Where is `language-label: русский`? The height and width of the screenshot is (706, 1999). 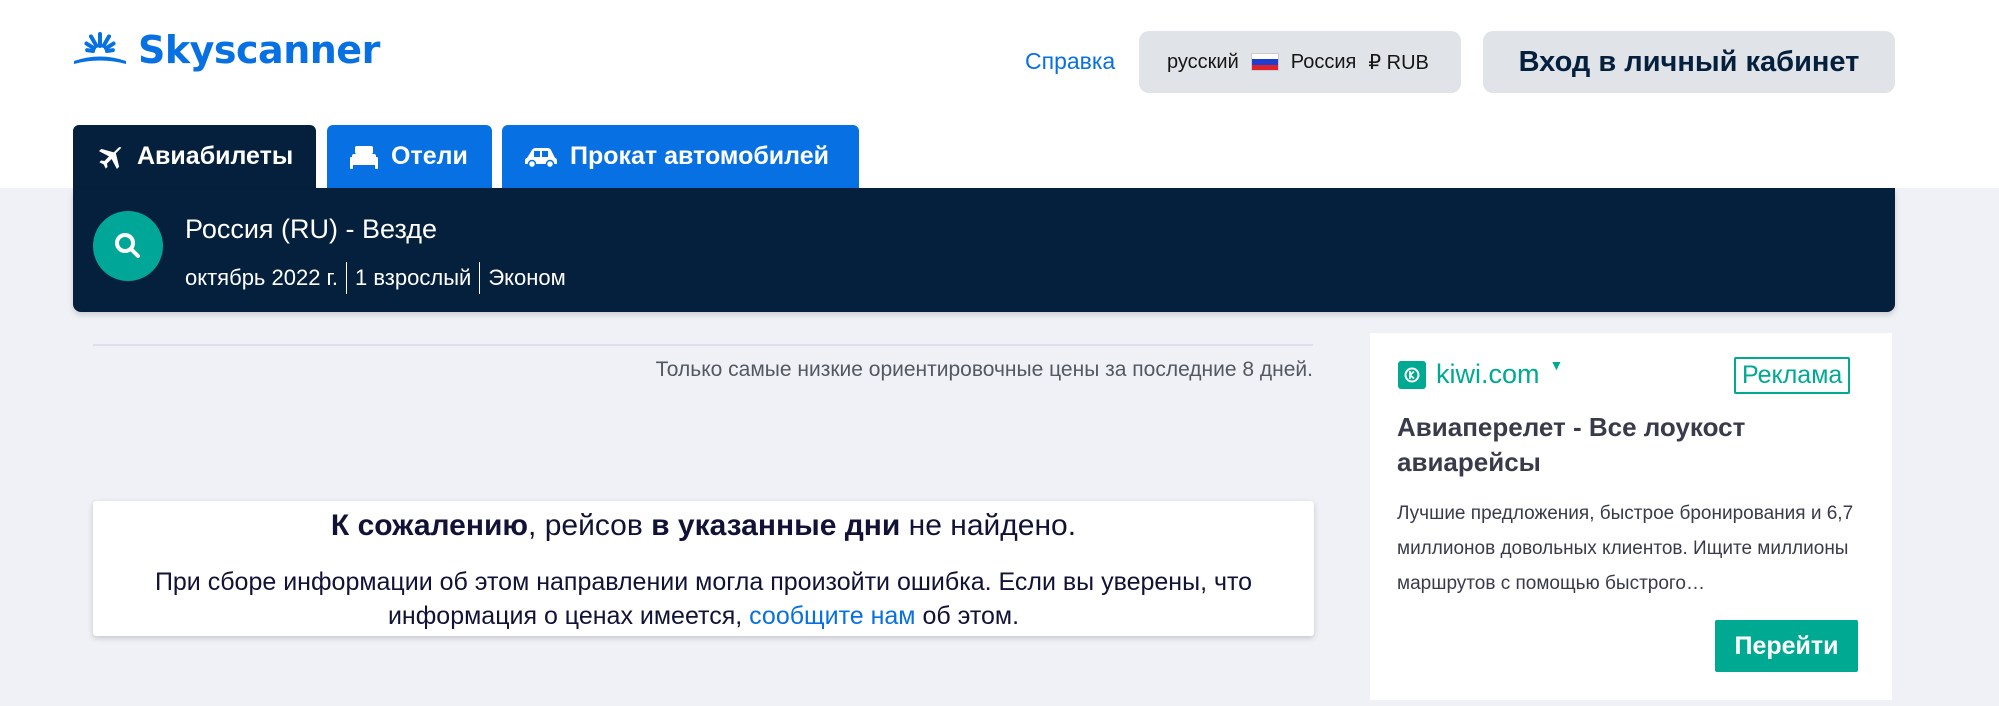 language-label: русский is located at coordinates (1203, 61).